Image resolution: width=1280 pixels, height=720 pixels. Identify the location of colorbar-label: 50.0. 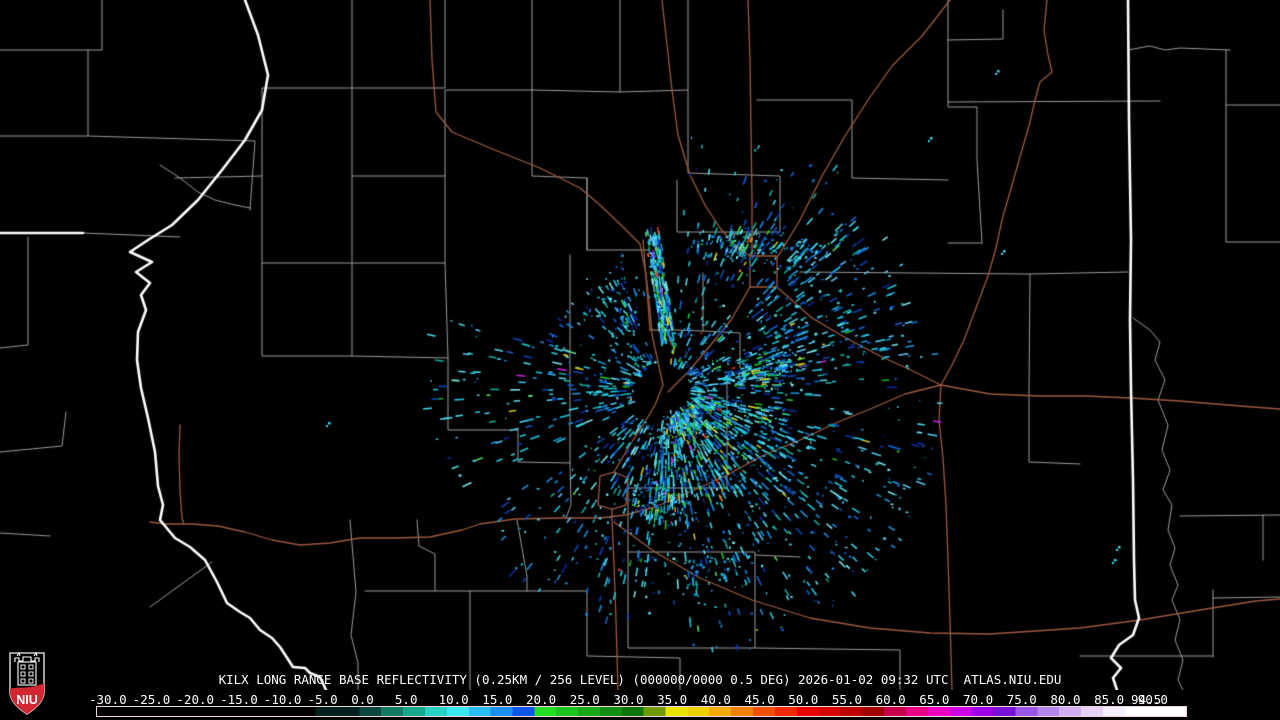
(803, 699).